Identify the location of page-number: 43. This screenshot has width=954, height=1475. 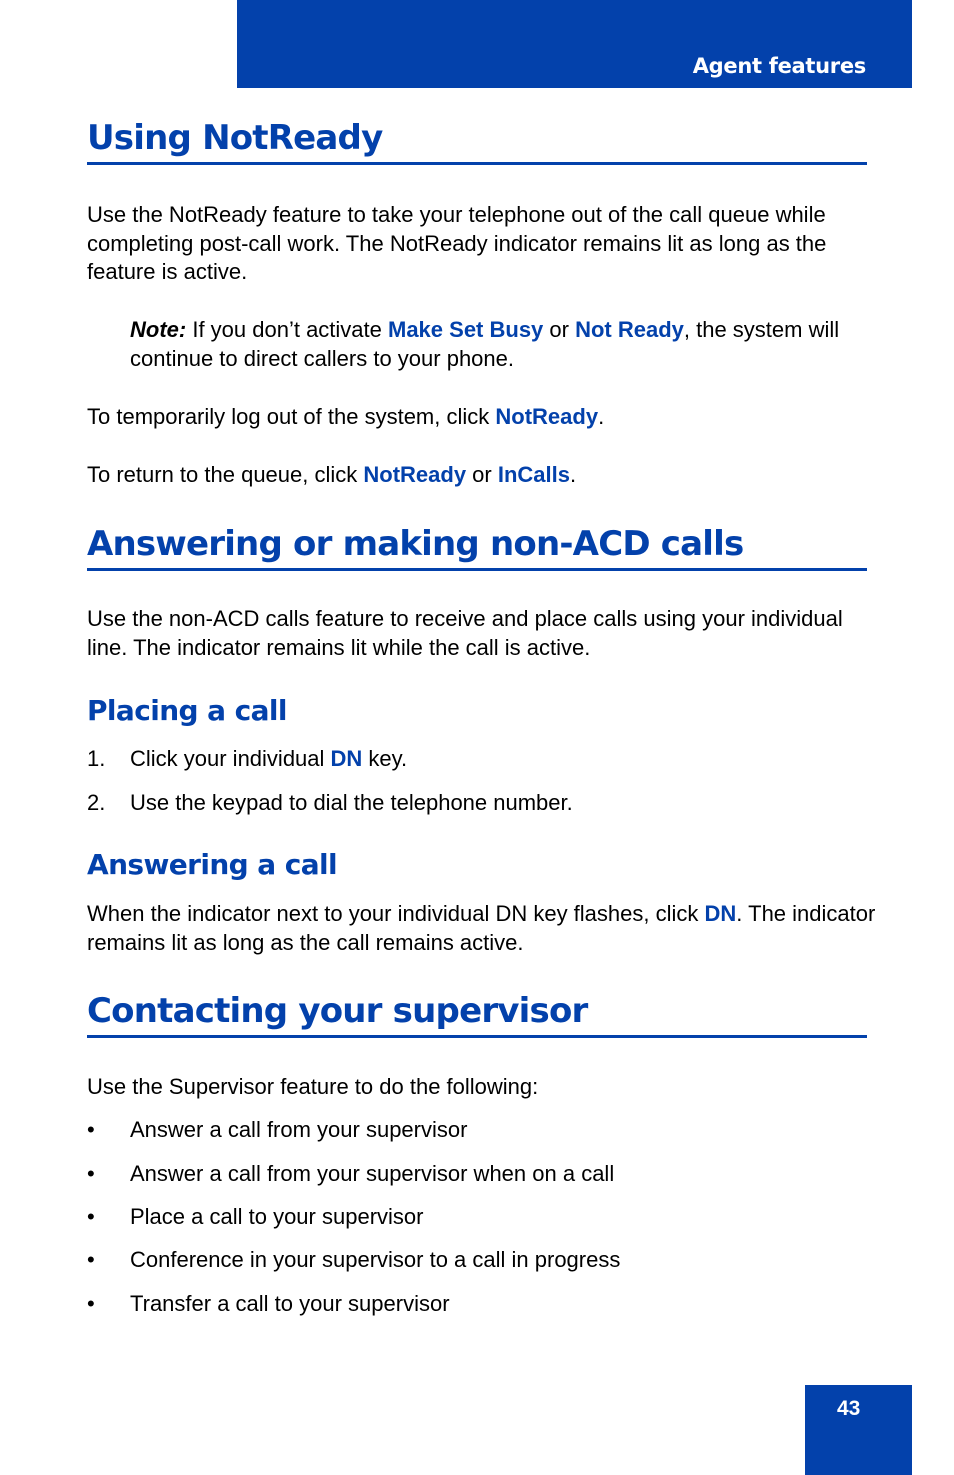
(849, 1408).